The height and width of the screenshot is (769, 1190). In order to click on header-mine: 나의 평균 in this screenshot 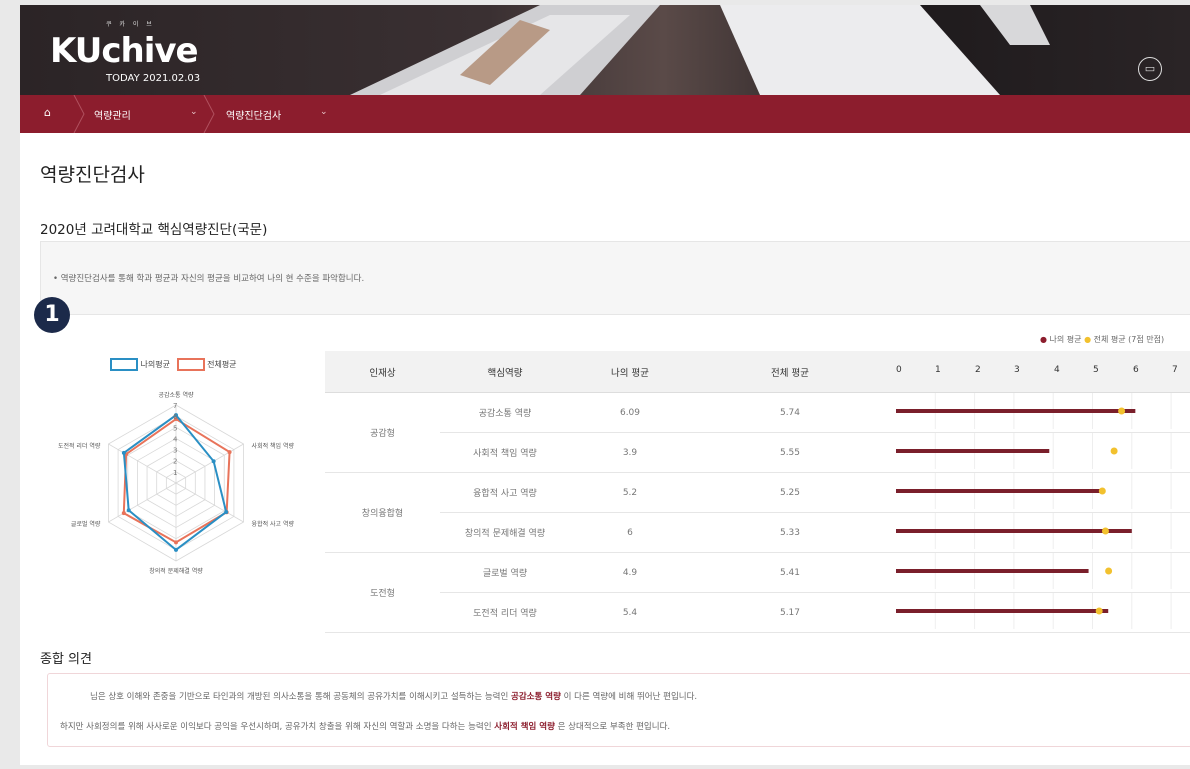, I will do `click(630, 372)`.